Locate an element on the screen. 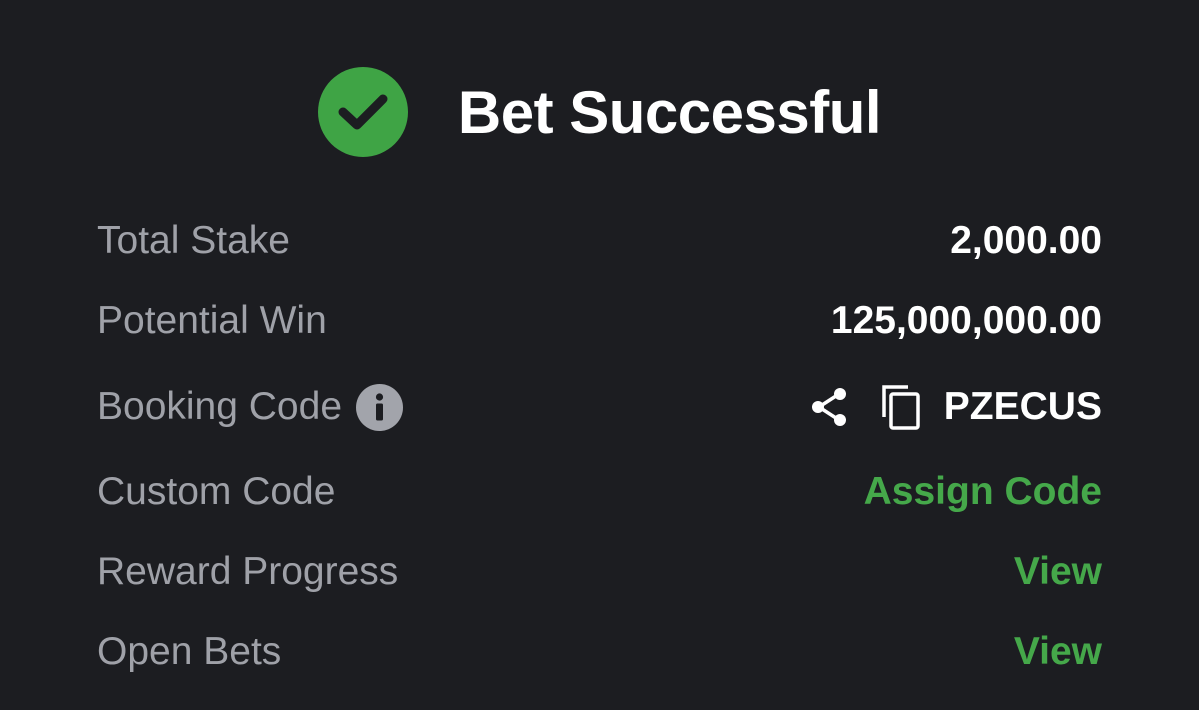  custom-code-label: Custom Code is located at coordinates (216, 491).